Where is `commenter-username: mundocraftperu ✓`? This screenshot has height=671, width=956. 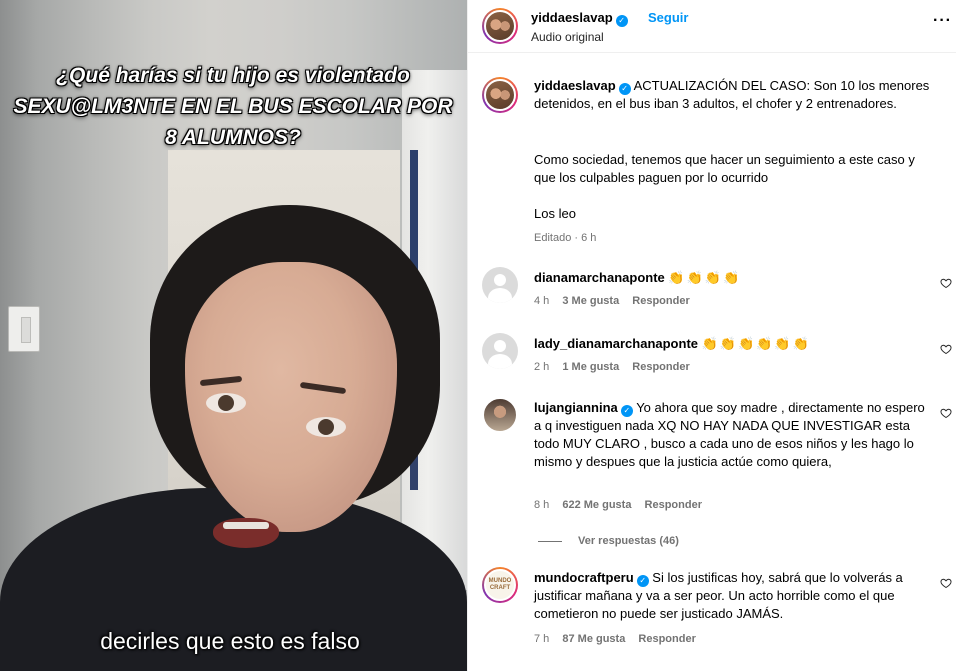
commenter-username: mundocraftperu ✓ is located at coordinates (591, 578).